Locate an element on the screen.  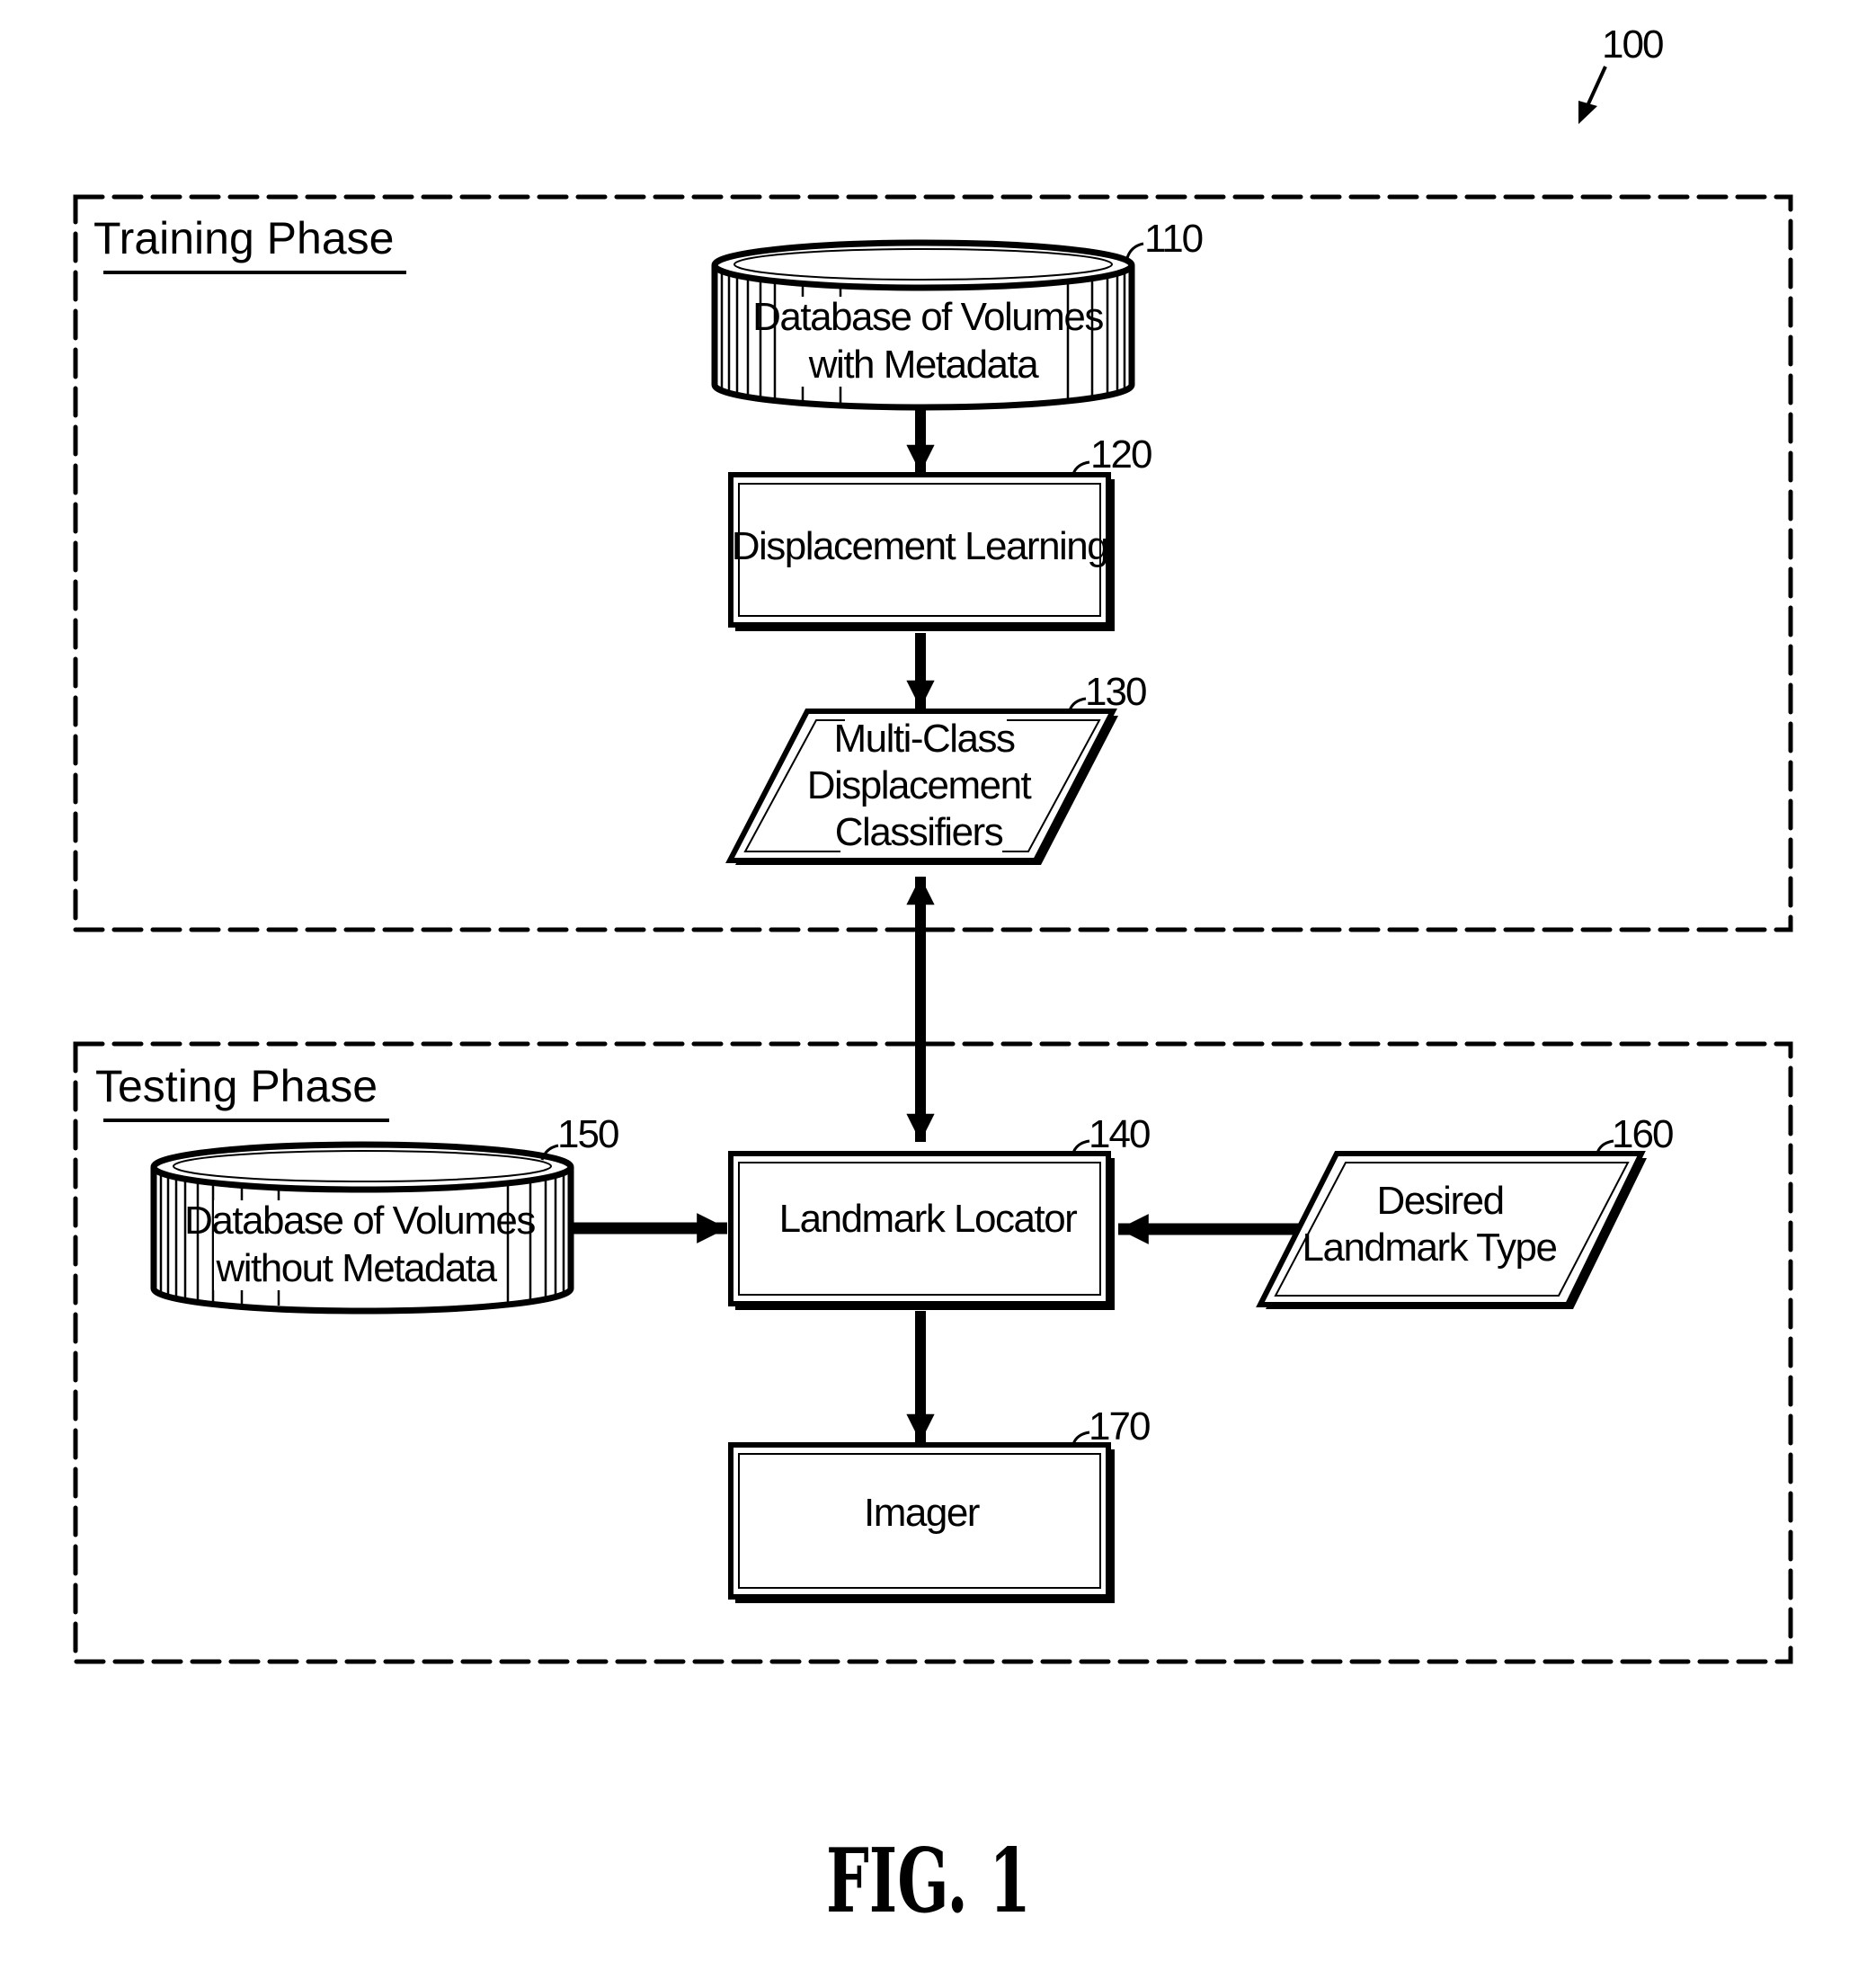
figure-reference-arrowhead is located at coordinates (1587, 112).